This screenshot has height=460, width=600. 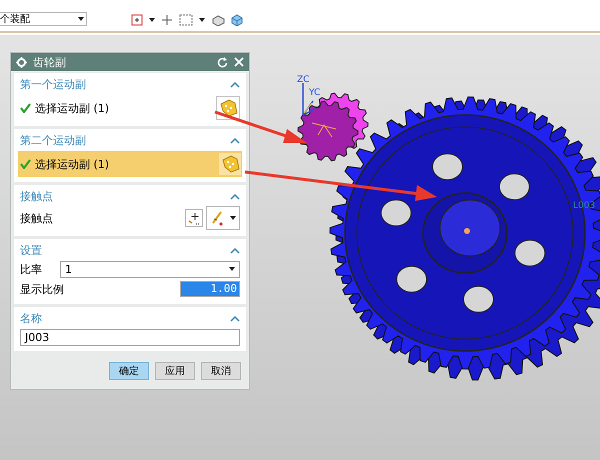 What do you see at coordinates (50, 62) in the screenshot?
I see `dialog-title: 齿轮副` at bounding box center [50, 62].